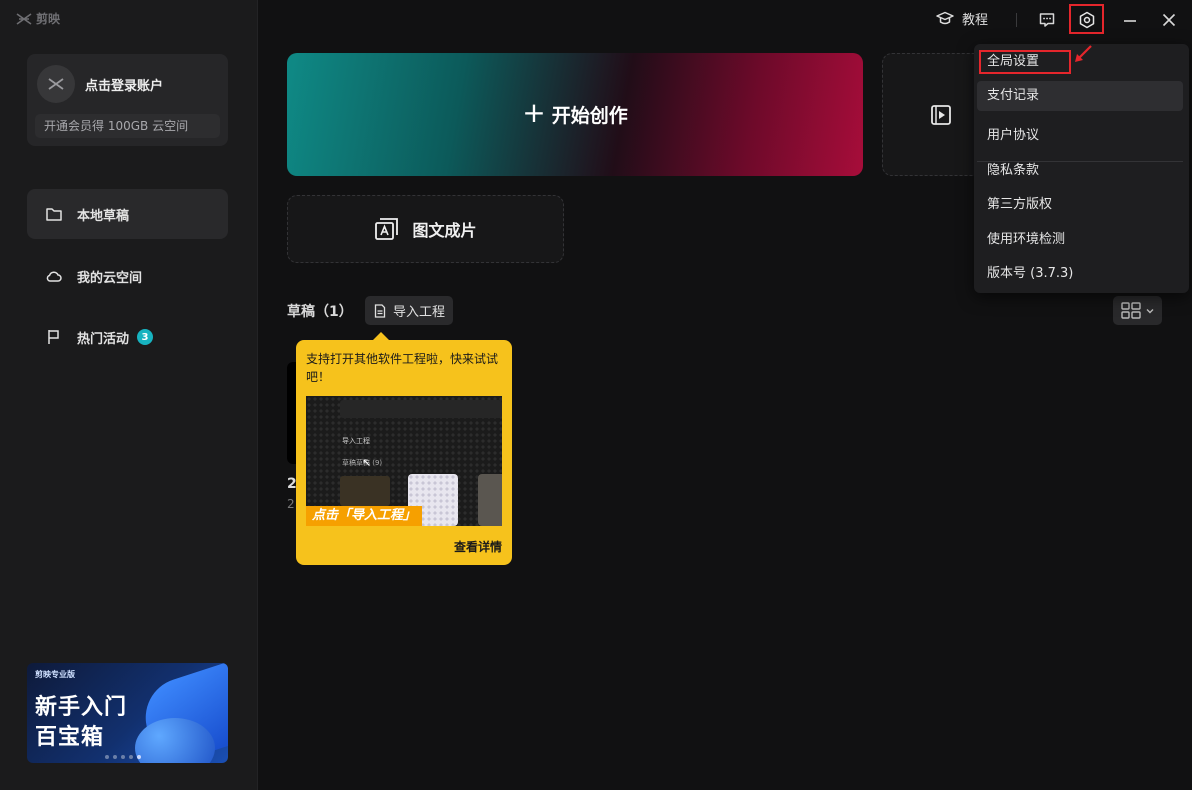 The image size is (1192, 790). What do you see at coordinates (1086, 19) in the screenshot?
I see `settings-highlight-box` at bounding box center [1086, 19].